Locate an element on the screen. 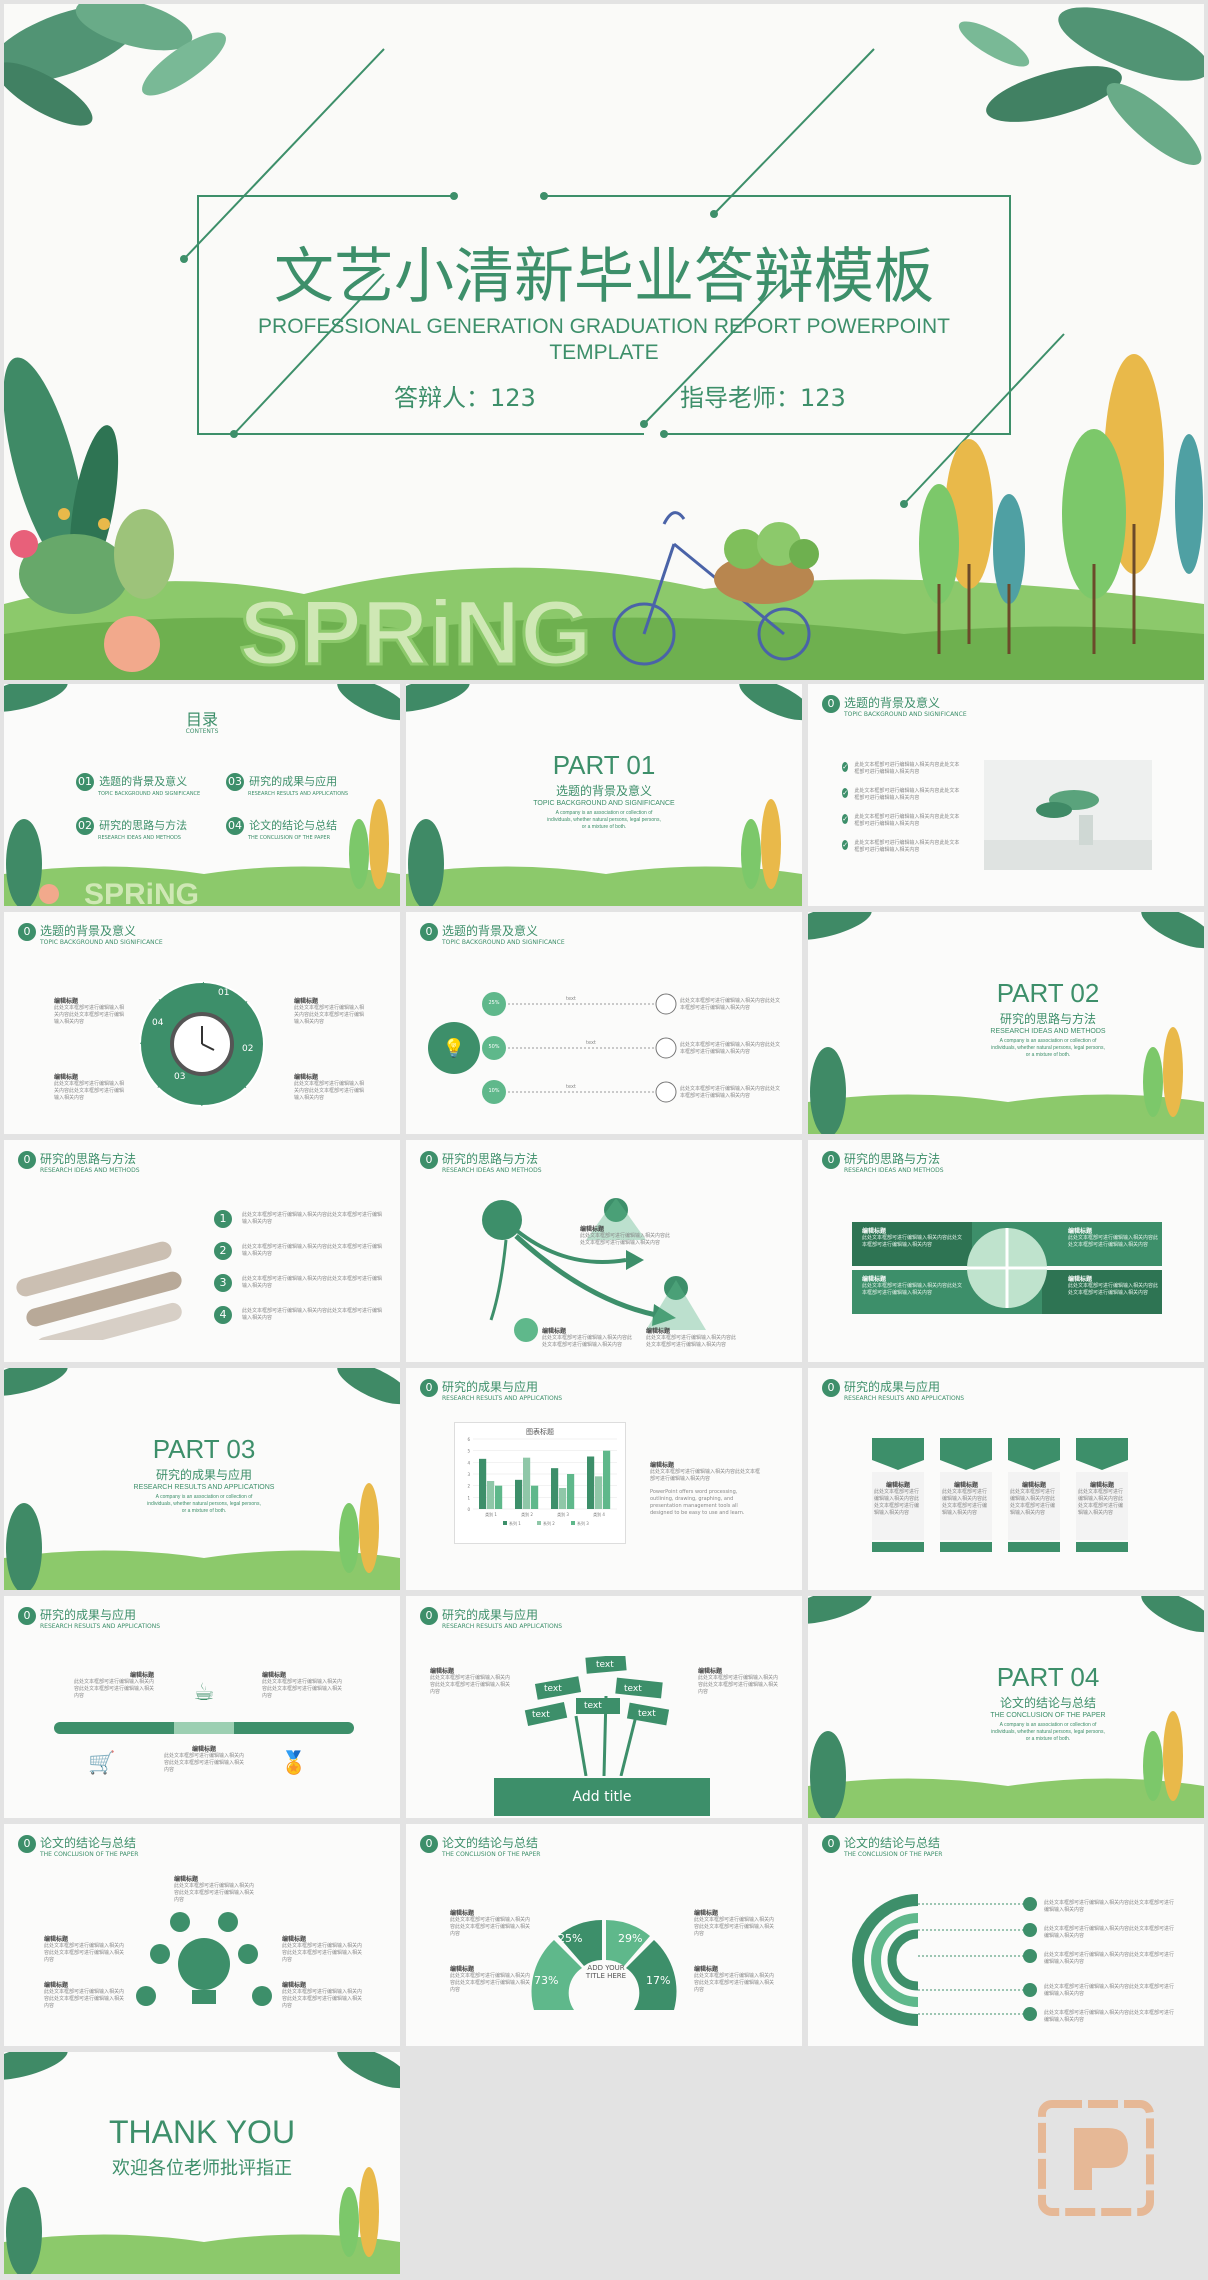 The width and height of the screenshot is (1208, 2280). part-cn: 研究的思路与方法 is located at coordinates (1047, 1019).